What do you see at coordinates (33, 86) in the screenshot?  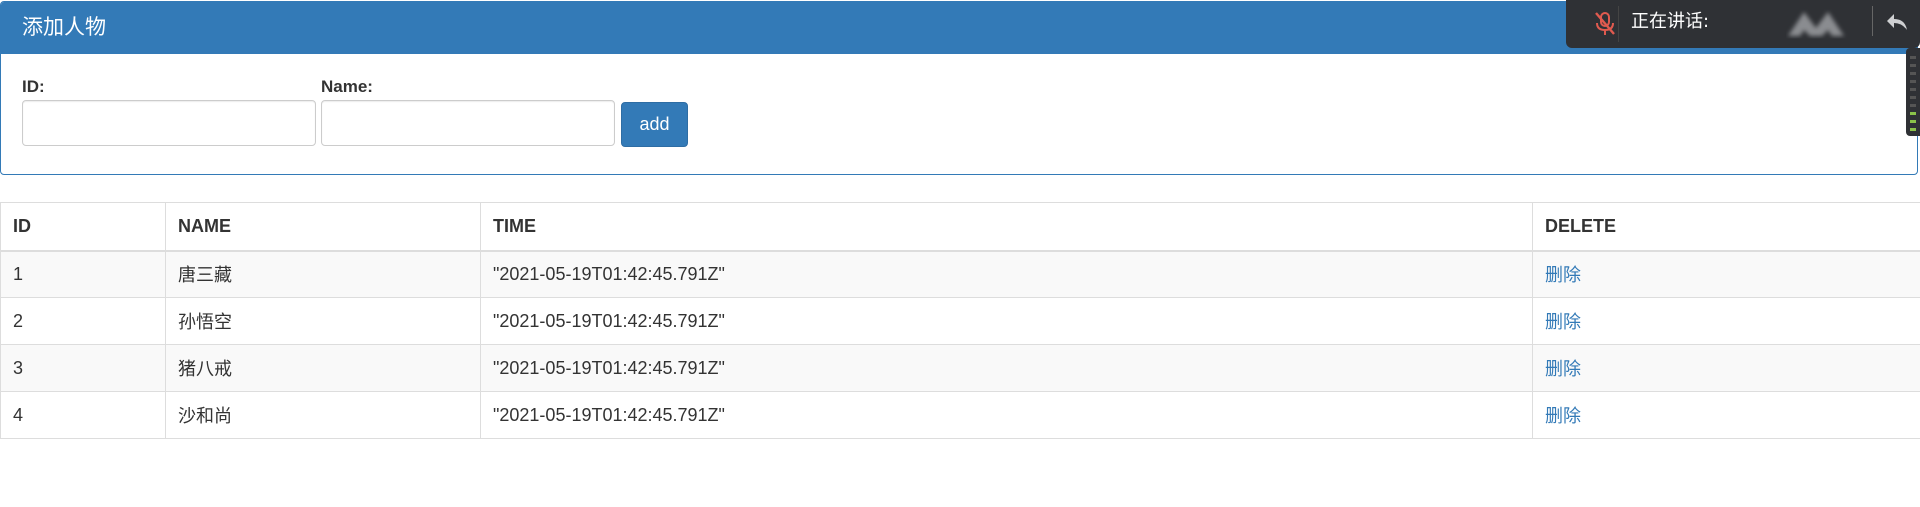 I see `id-label: ID:` at bounding box center [33, 86].